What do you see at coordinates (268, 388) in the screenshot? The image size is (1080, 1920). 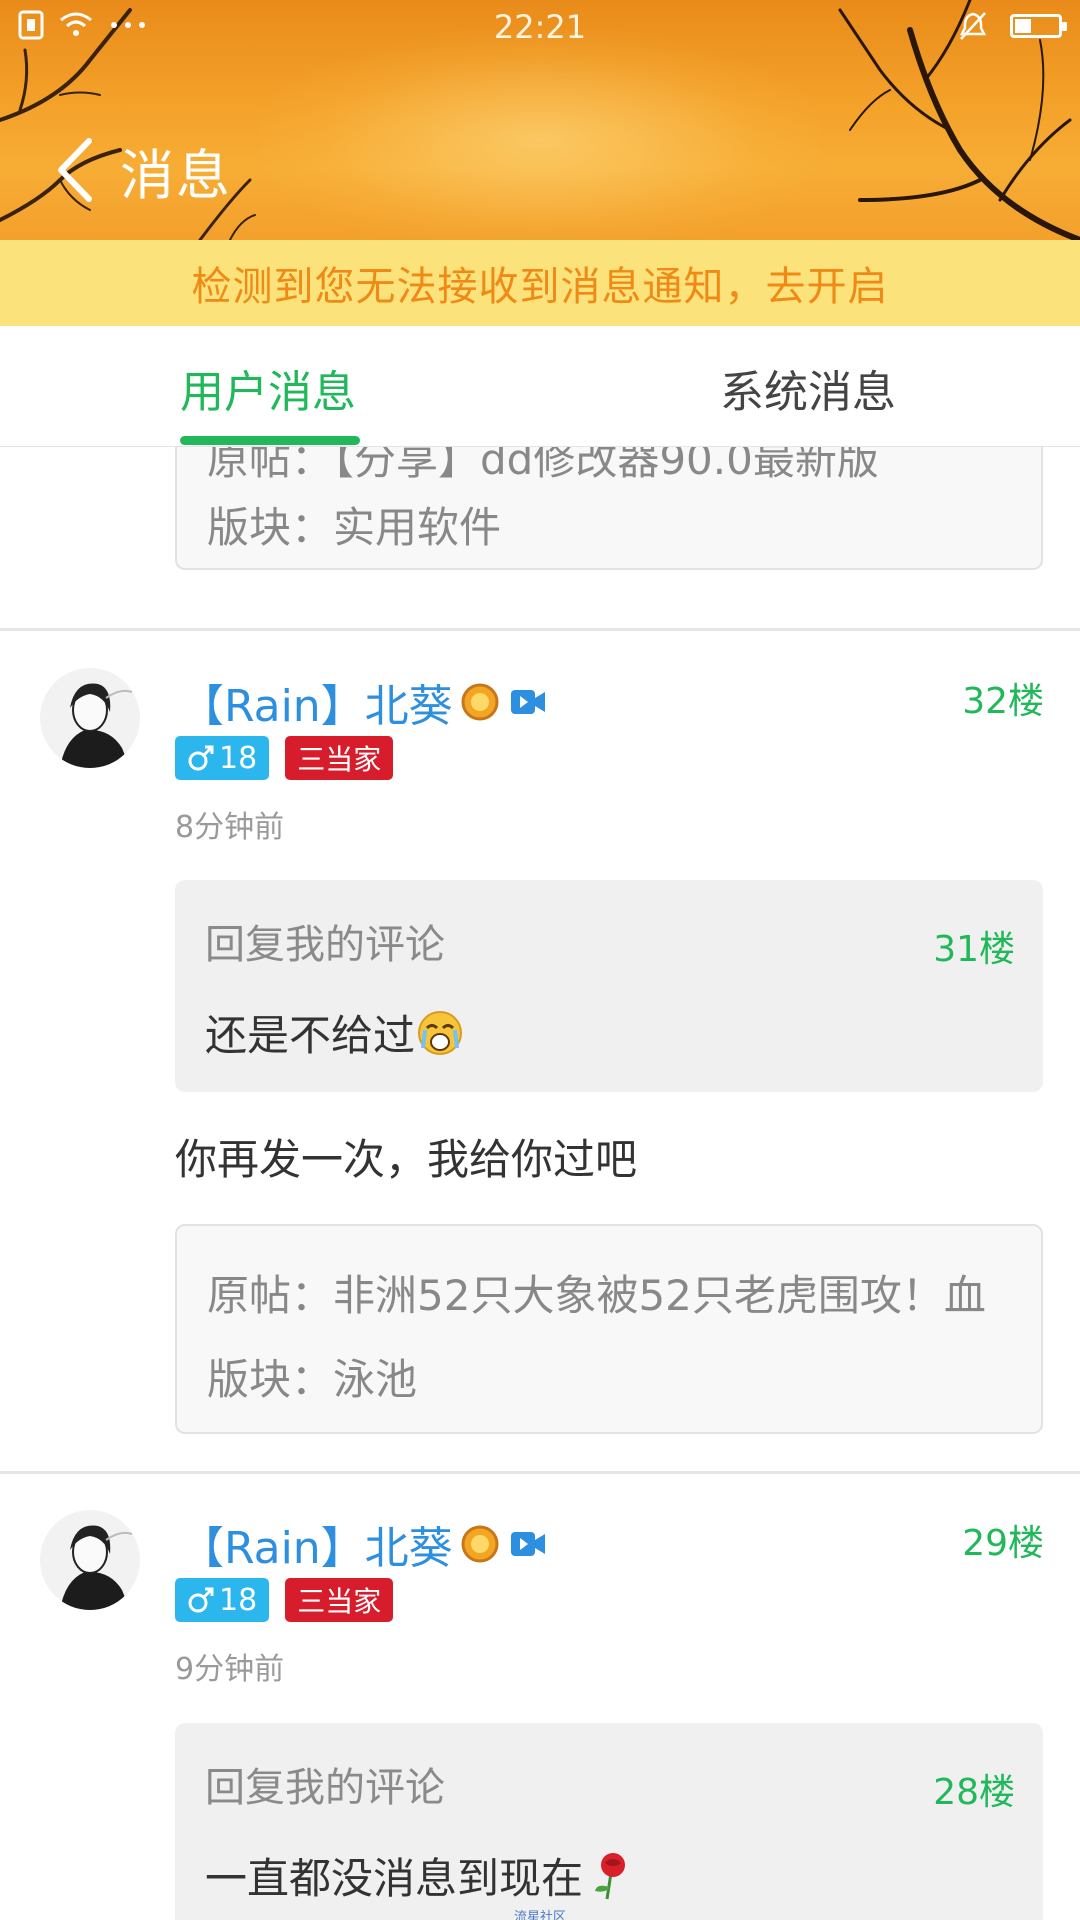 I see `tab-user-messages: 用户消息` at bounding box center [268, 388].